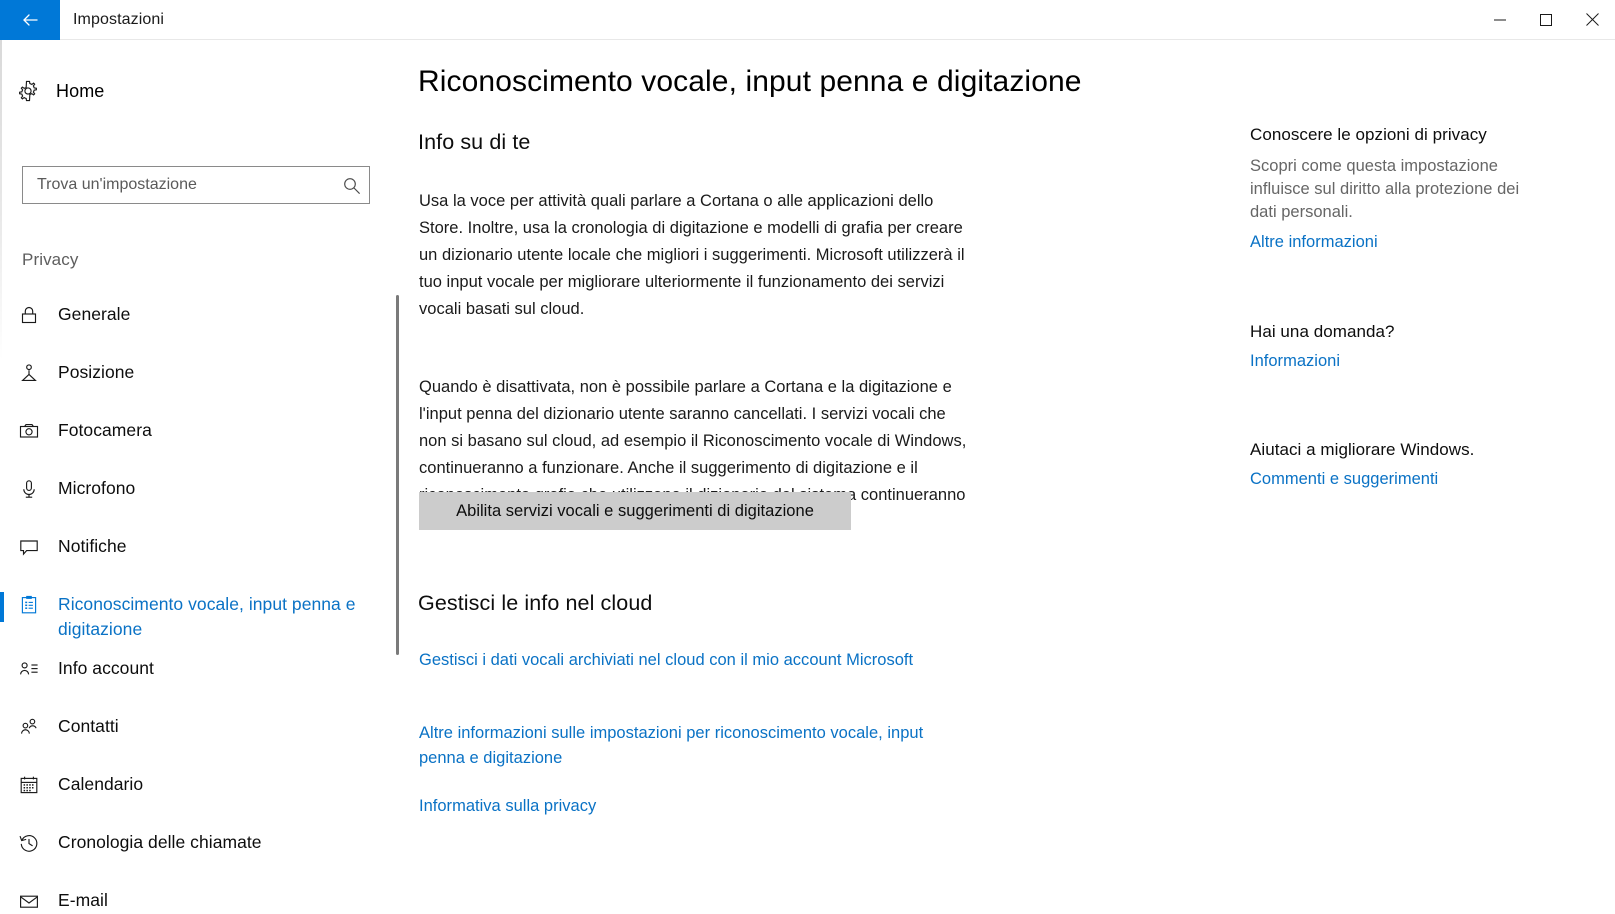  Describe the element at coordinates (535, 603) in the screenshot. I see `section-heading-cloud: Gestisci le info nel cloud` at that location.